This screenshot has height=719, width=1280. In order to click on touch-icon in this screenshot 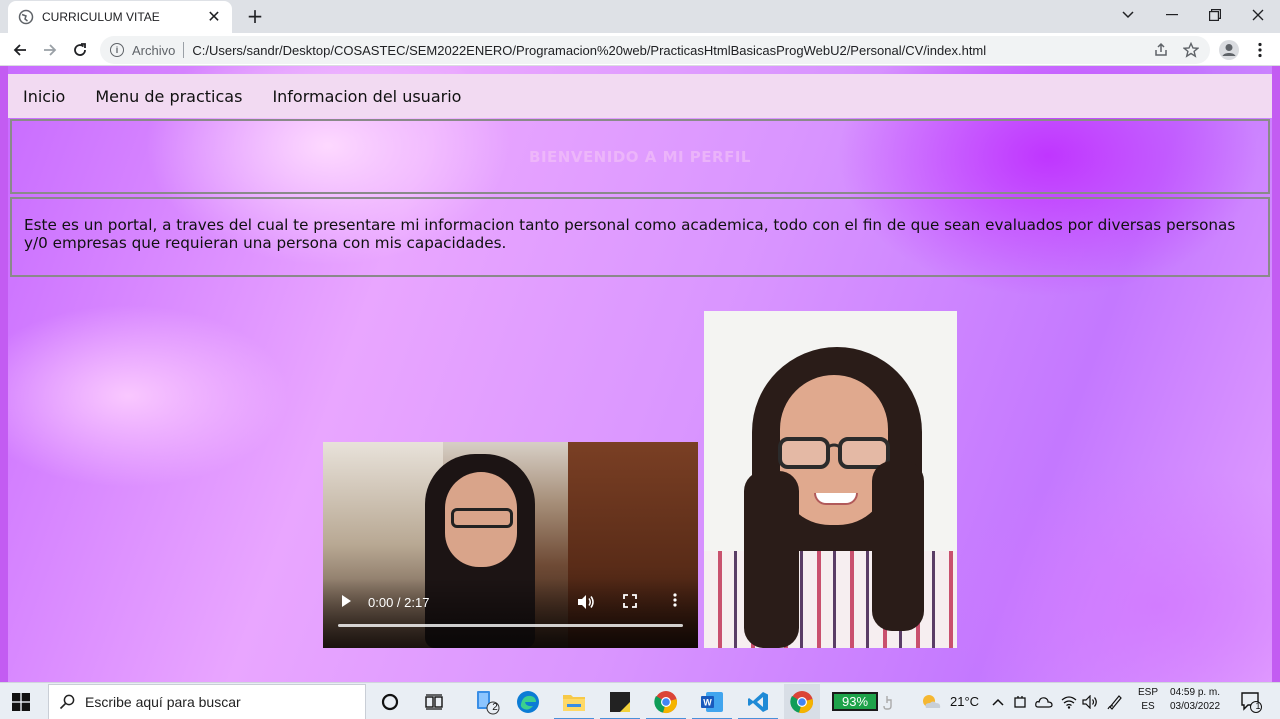, I will do `click(888, 702)`.